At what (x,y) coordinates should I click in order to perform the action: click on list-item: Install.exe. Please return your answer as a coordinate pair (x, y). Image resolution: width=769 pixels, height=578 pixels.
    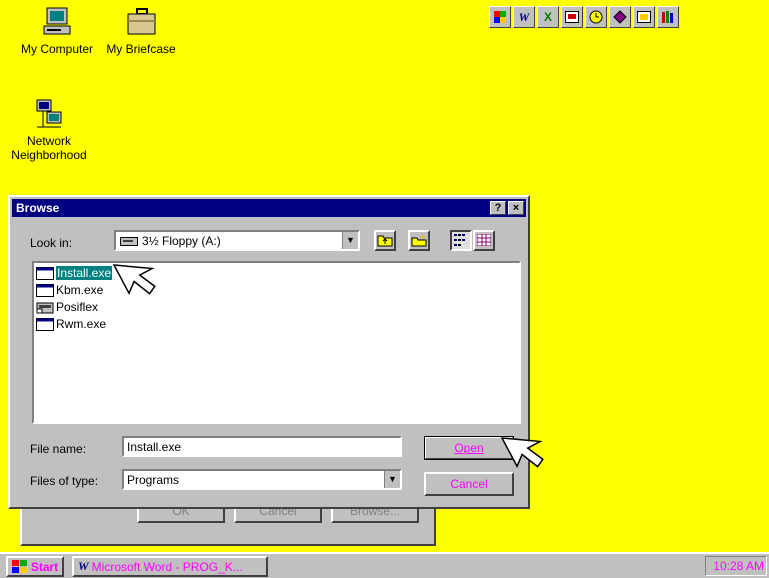
    Looking at the image, I should click on (74, 273).